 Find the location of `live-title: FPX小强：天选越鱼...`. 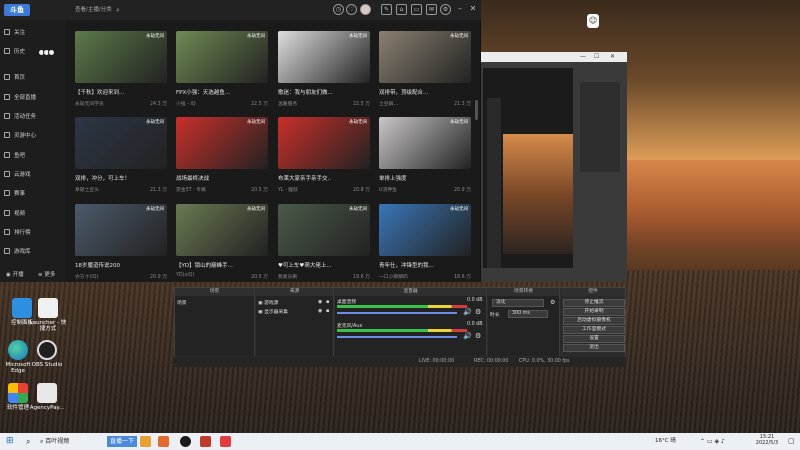

live-title: FPX小强：天选越鱼... is located at coordinates (222, 92).